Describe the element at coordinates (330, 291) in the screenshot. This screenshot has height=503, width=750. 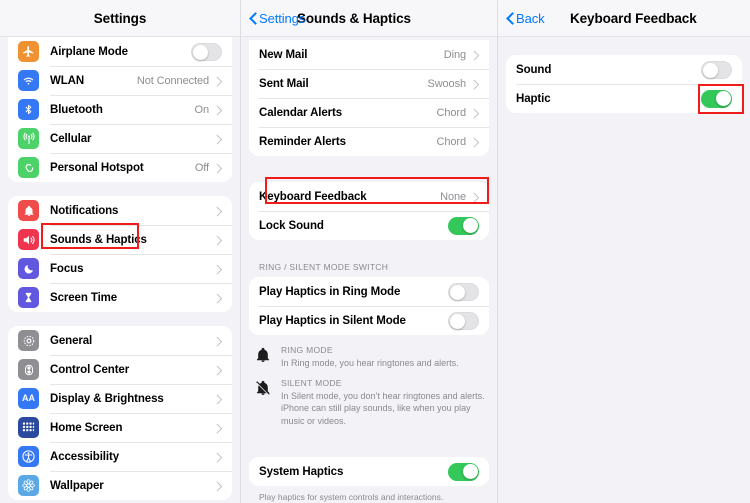
I see `row-label: Play Haptics in Ring Mode` at that location.